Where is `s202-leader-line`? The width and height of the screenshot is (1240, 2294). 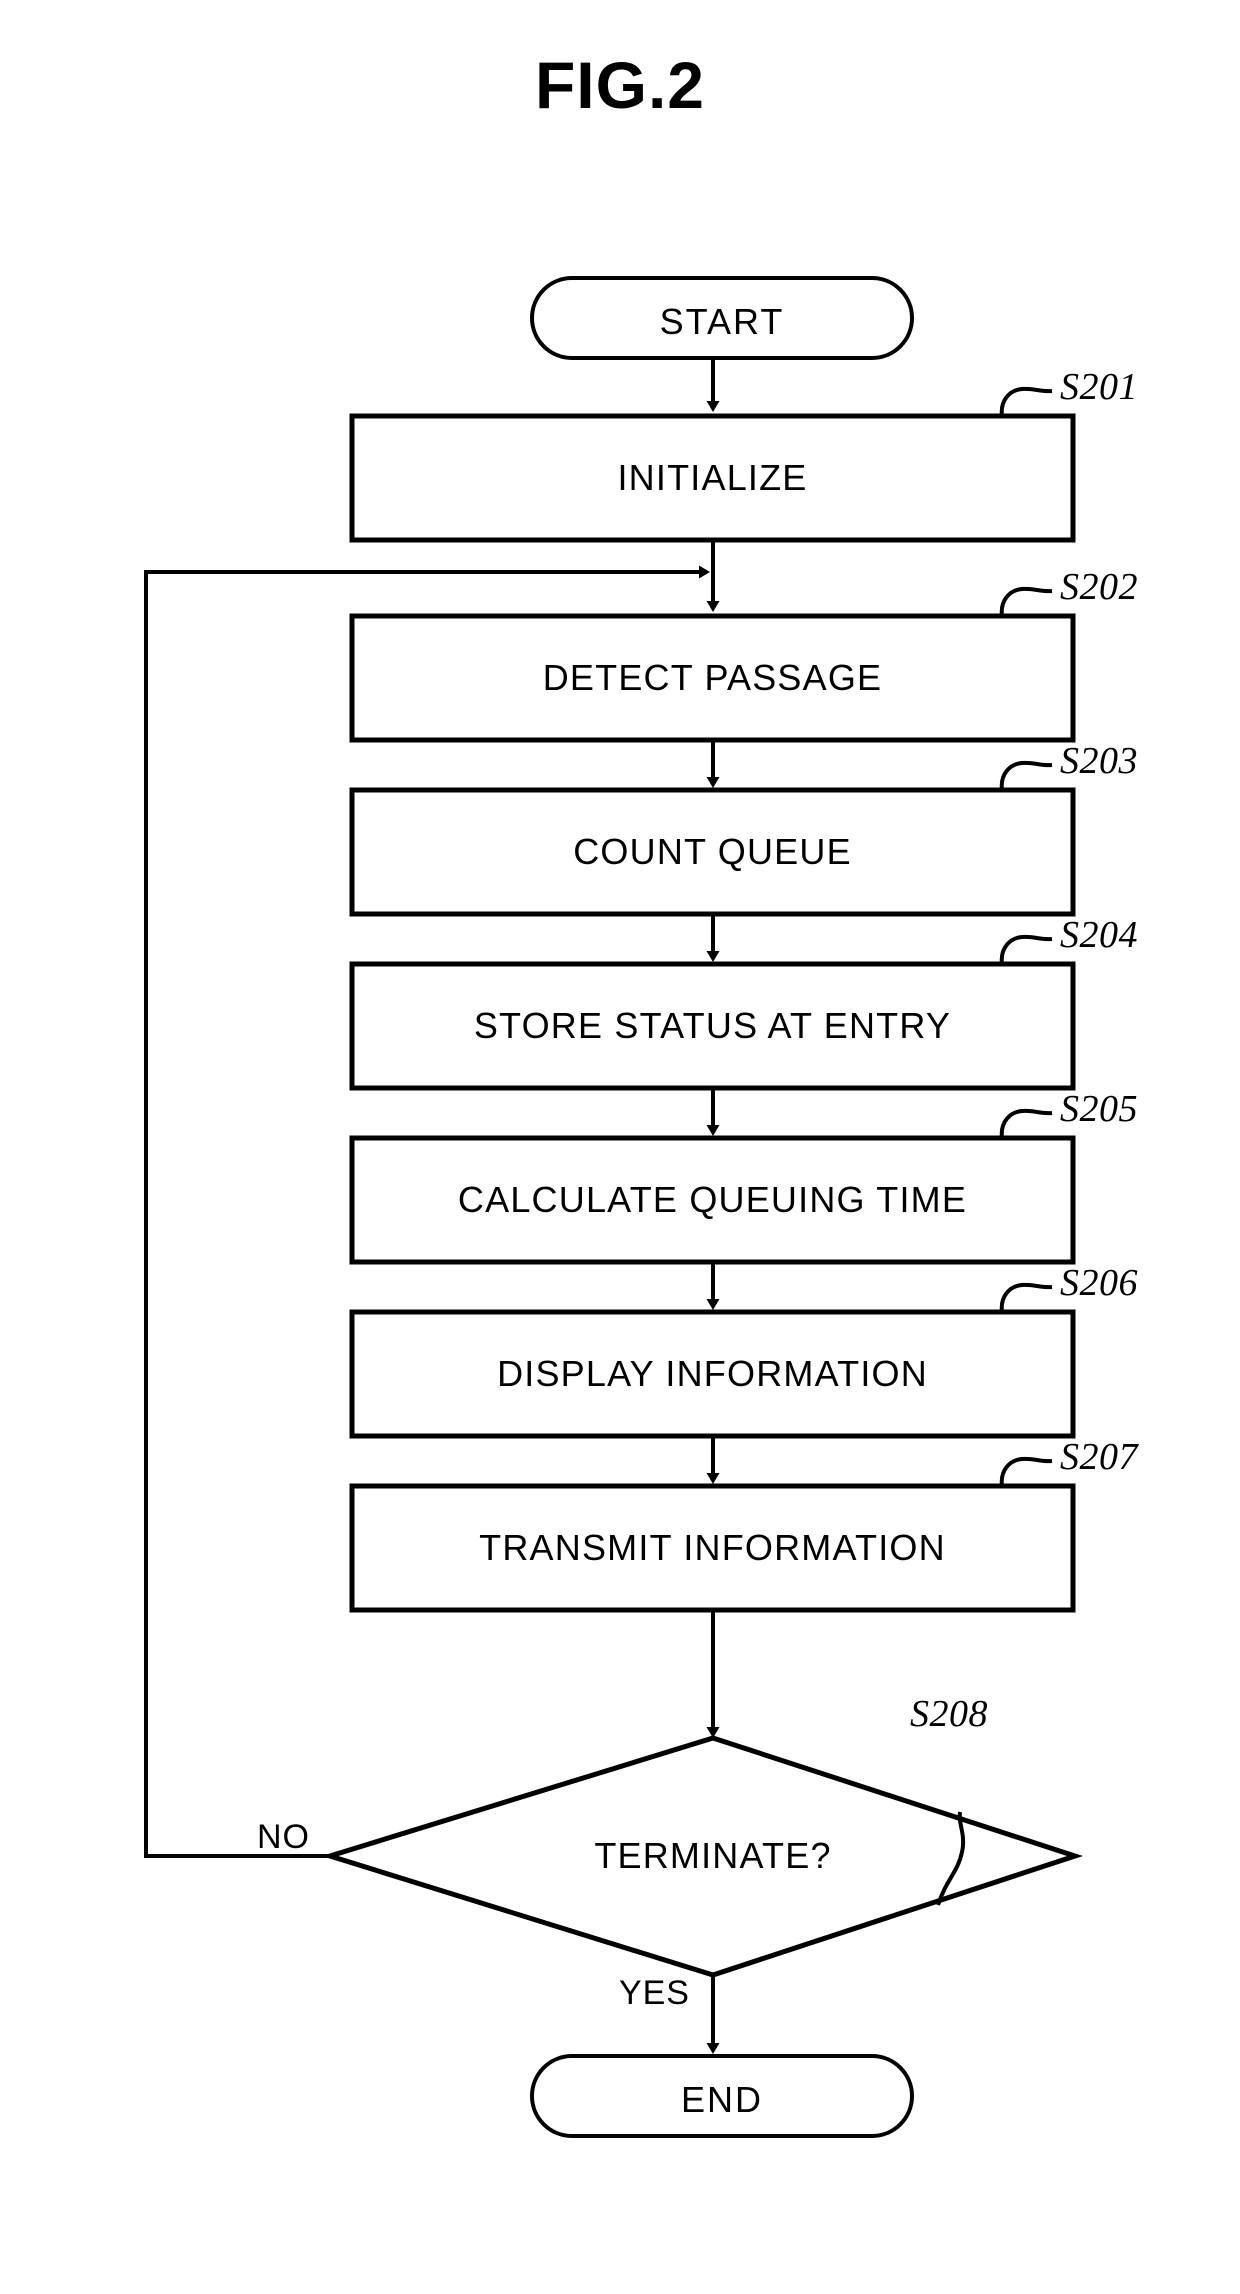
s202-leader-line is located at coordinates (1026, 601).